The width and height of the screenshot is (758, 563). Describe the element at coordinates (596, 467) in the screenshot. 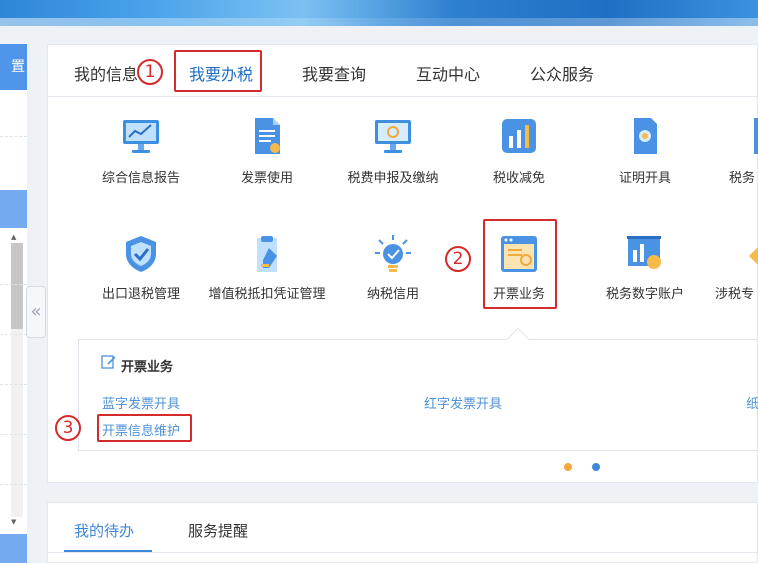

I see `pagination-dot-active` at that location.